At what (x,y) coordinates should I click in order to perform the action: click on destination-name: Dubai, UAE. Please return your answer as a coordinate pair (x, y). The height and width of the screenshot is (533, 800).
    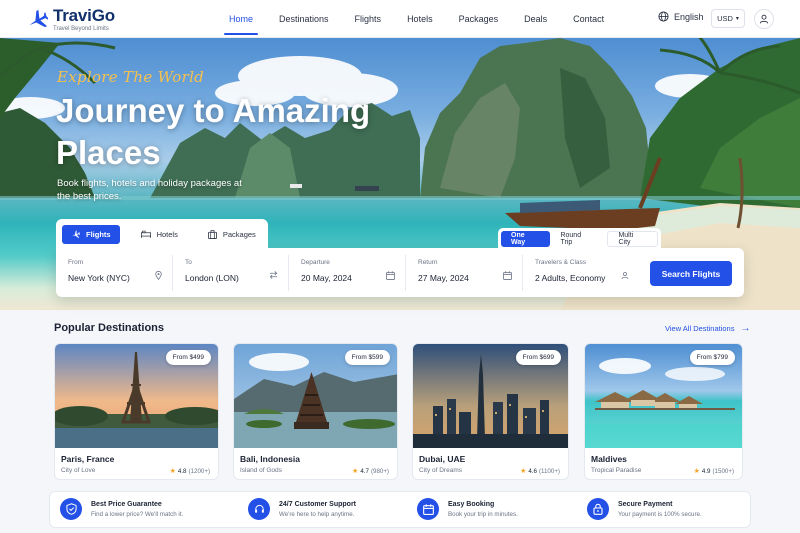
    Looking at the image, I should click on (442, 459).